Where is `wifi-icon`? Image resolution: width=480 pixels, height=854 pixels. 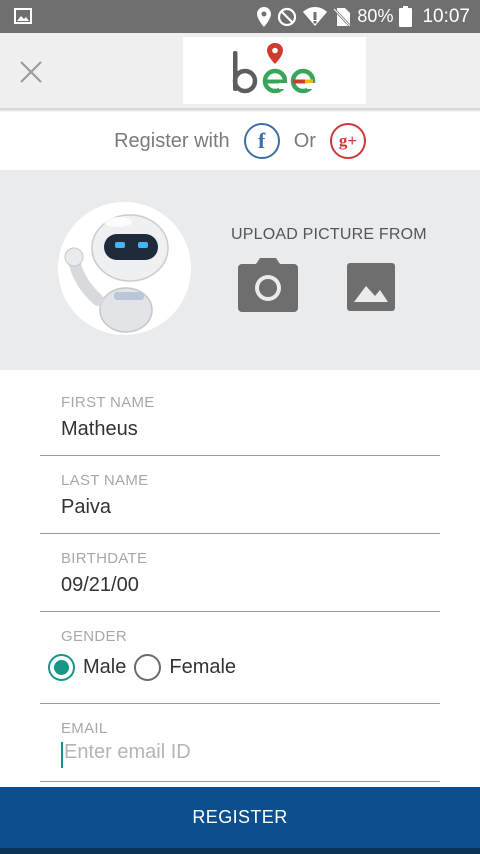 wifi-icon is located at coordinates (315, 16).